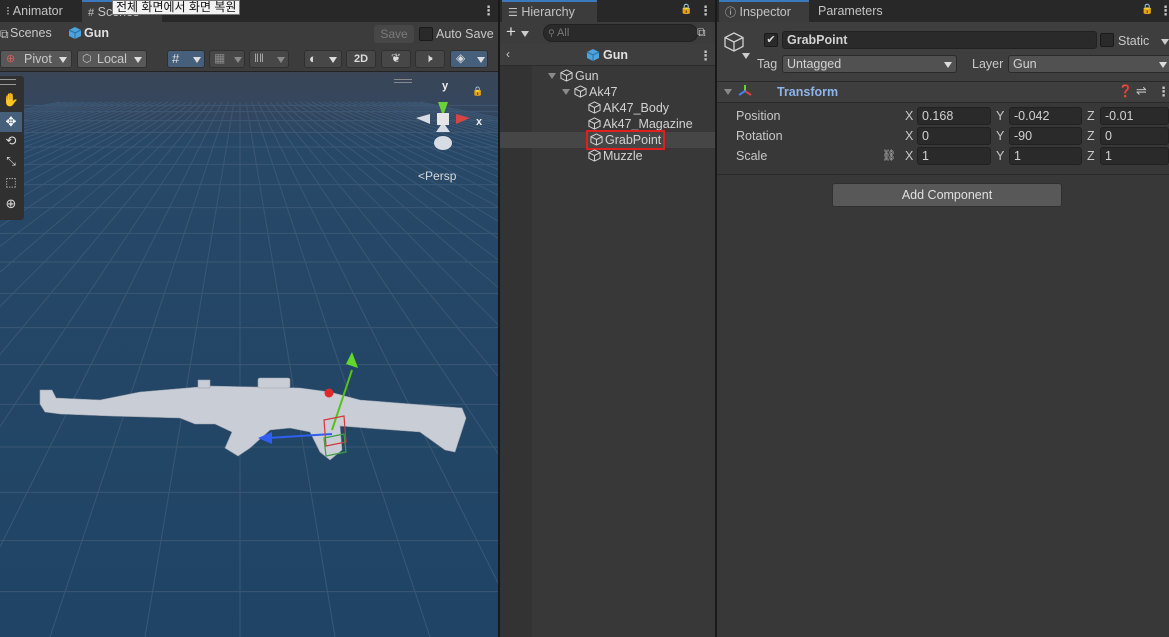 The width and height of the screenshot is (1169, 637). I want to click on save-button: Save, so click(394, 34).